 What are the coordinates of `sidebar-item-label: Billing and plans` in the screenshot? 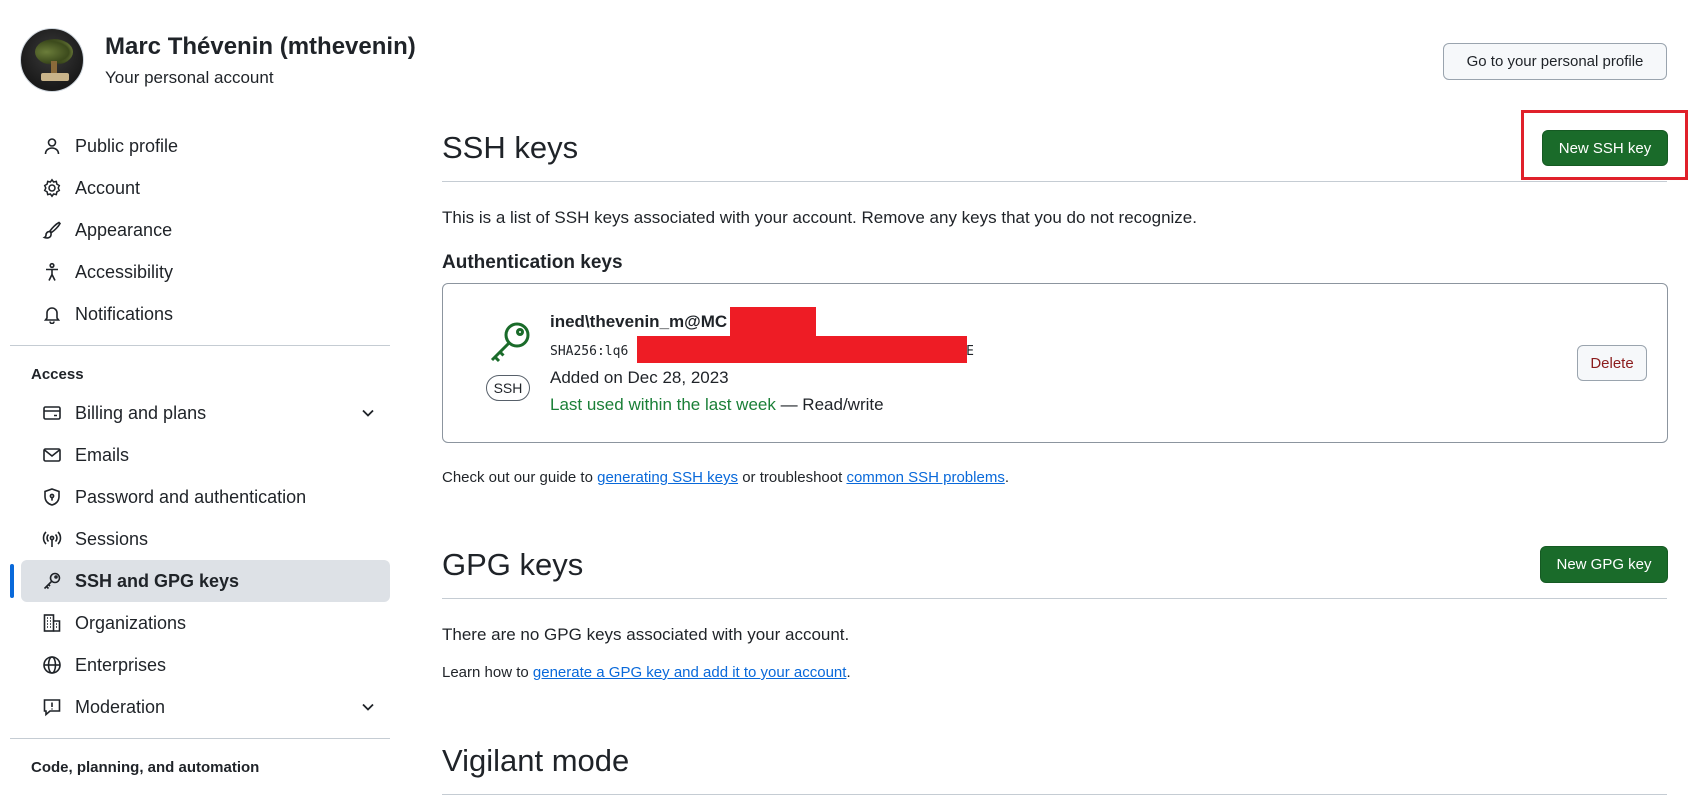 It's located at (141, 412).